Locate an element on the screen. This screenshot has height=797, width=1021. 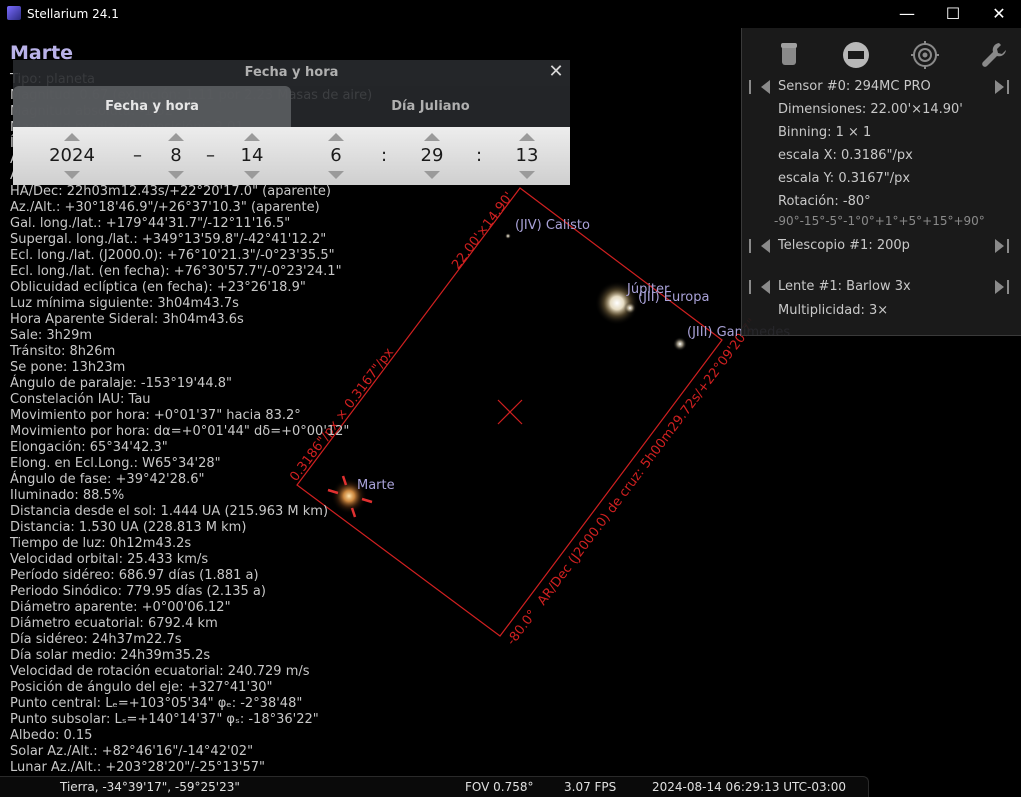
next-telescope-button is located at coordinates (1002, 246).